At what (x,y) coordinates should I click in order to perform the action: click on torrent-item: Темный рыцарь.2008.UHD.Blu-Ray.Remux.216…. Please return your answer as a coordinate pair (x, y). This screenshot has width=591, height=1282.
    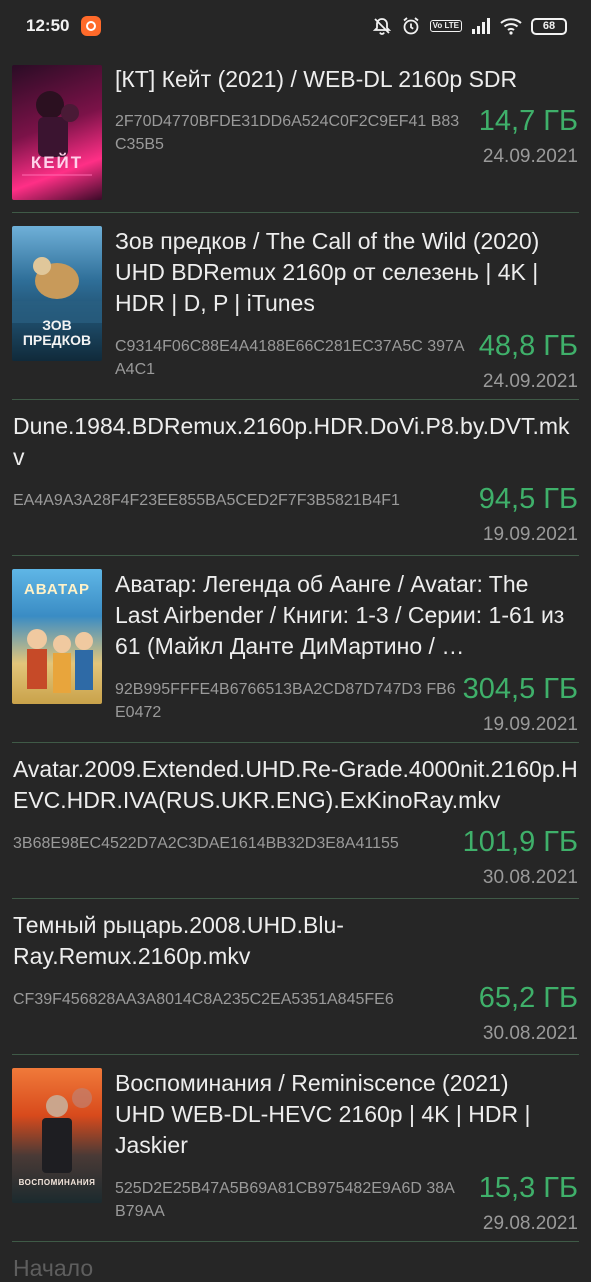
    Looking at the image, I should click on (295, 977).